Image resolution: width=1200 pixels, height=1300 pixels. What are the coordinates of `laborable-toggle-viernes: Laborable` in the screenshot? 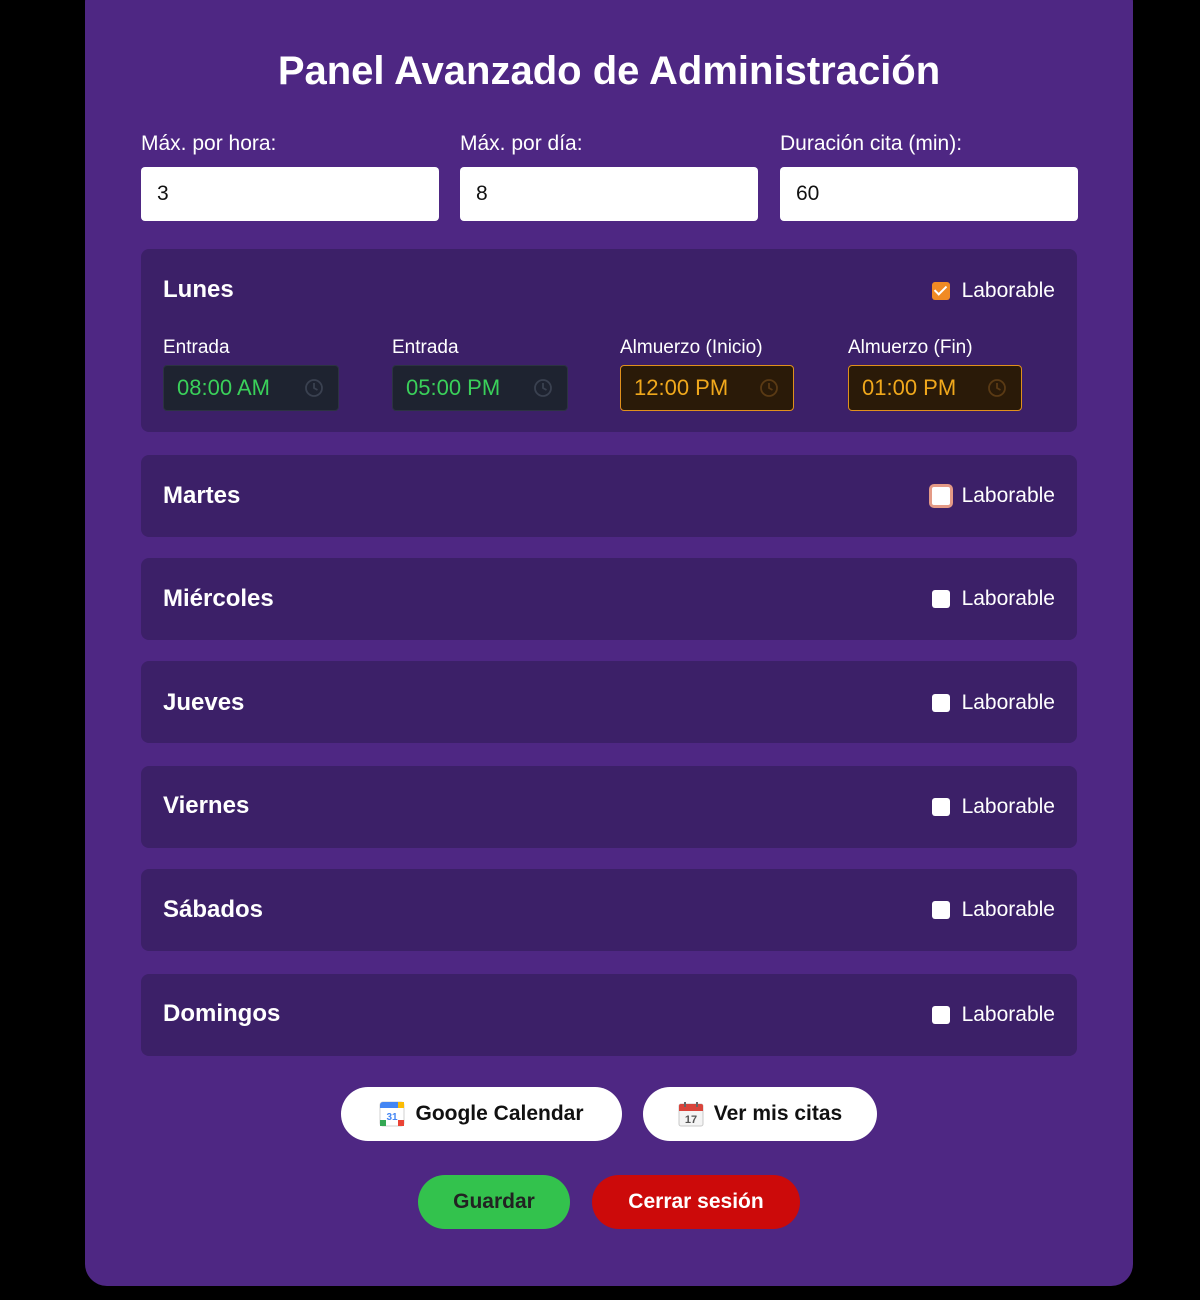 It's located at (993, 807).